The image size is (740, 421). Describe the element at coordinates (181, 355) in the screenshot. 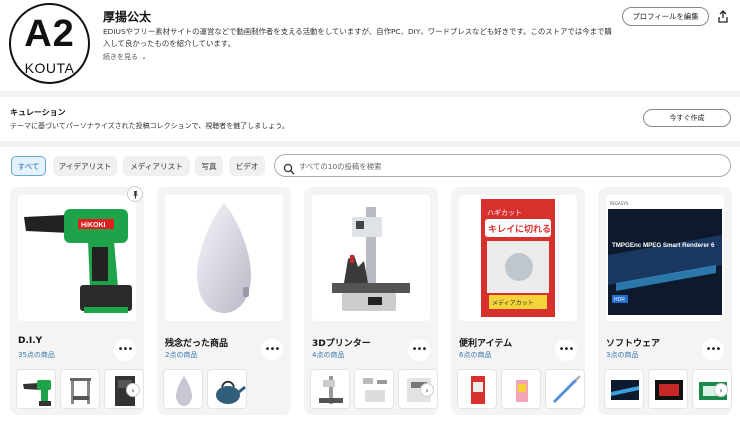

I see `collection-count: 2点の商品` at that location.